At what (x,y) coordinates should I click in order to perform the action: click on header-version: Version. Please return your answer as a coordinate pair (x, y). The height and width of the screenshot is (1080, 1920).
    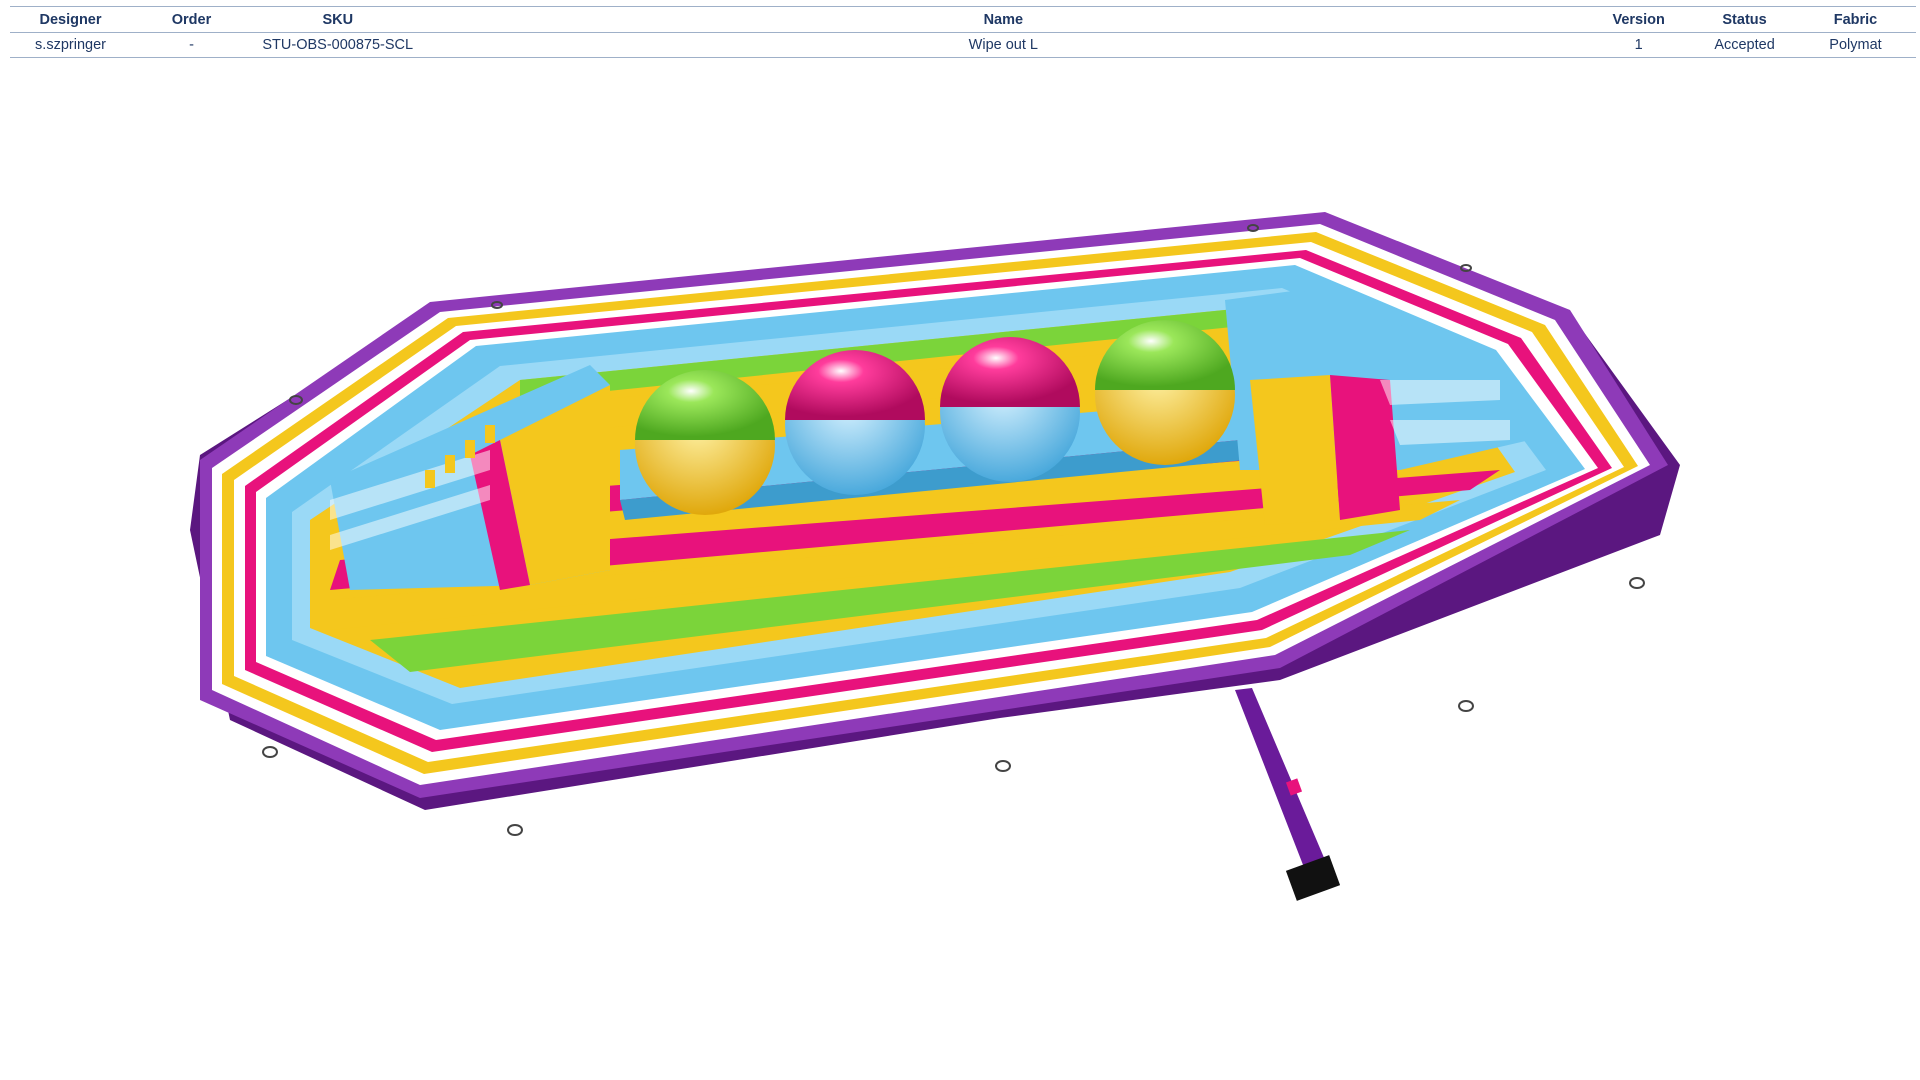
    Looking at the image, I should click on (1639, 19).